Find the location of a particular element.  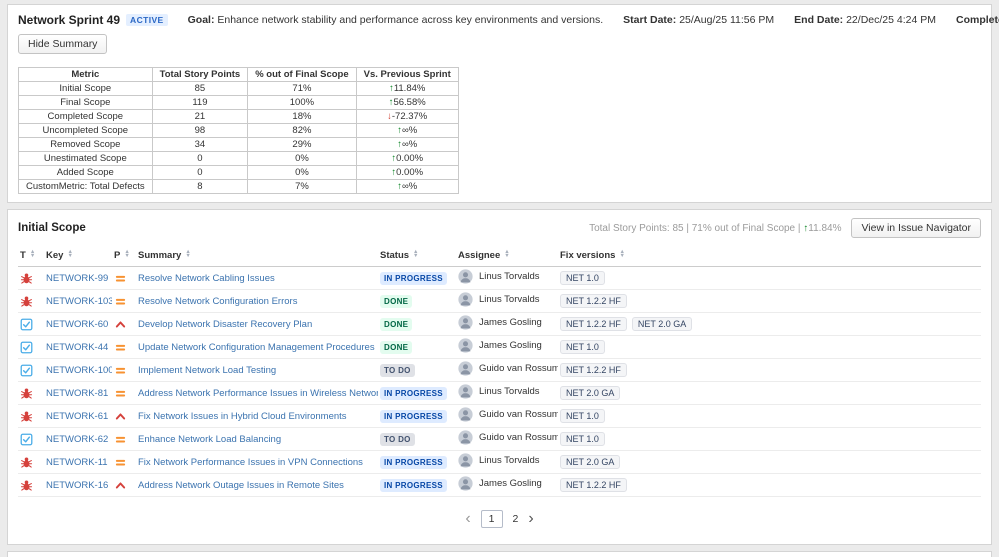

issue-summary-link: Implement Network Load Testing is located at coordinates (207, 370).